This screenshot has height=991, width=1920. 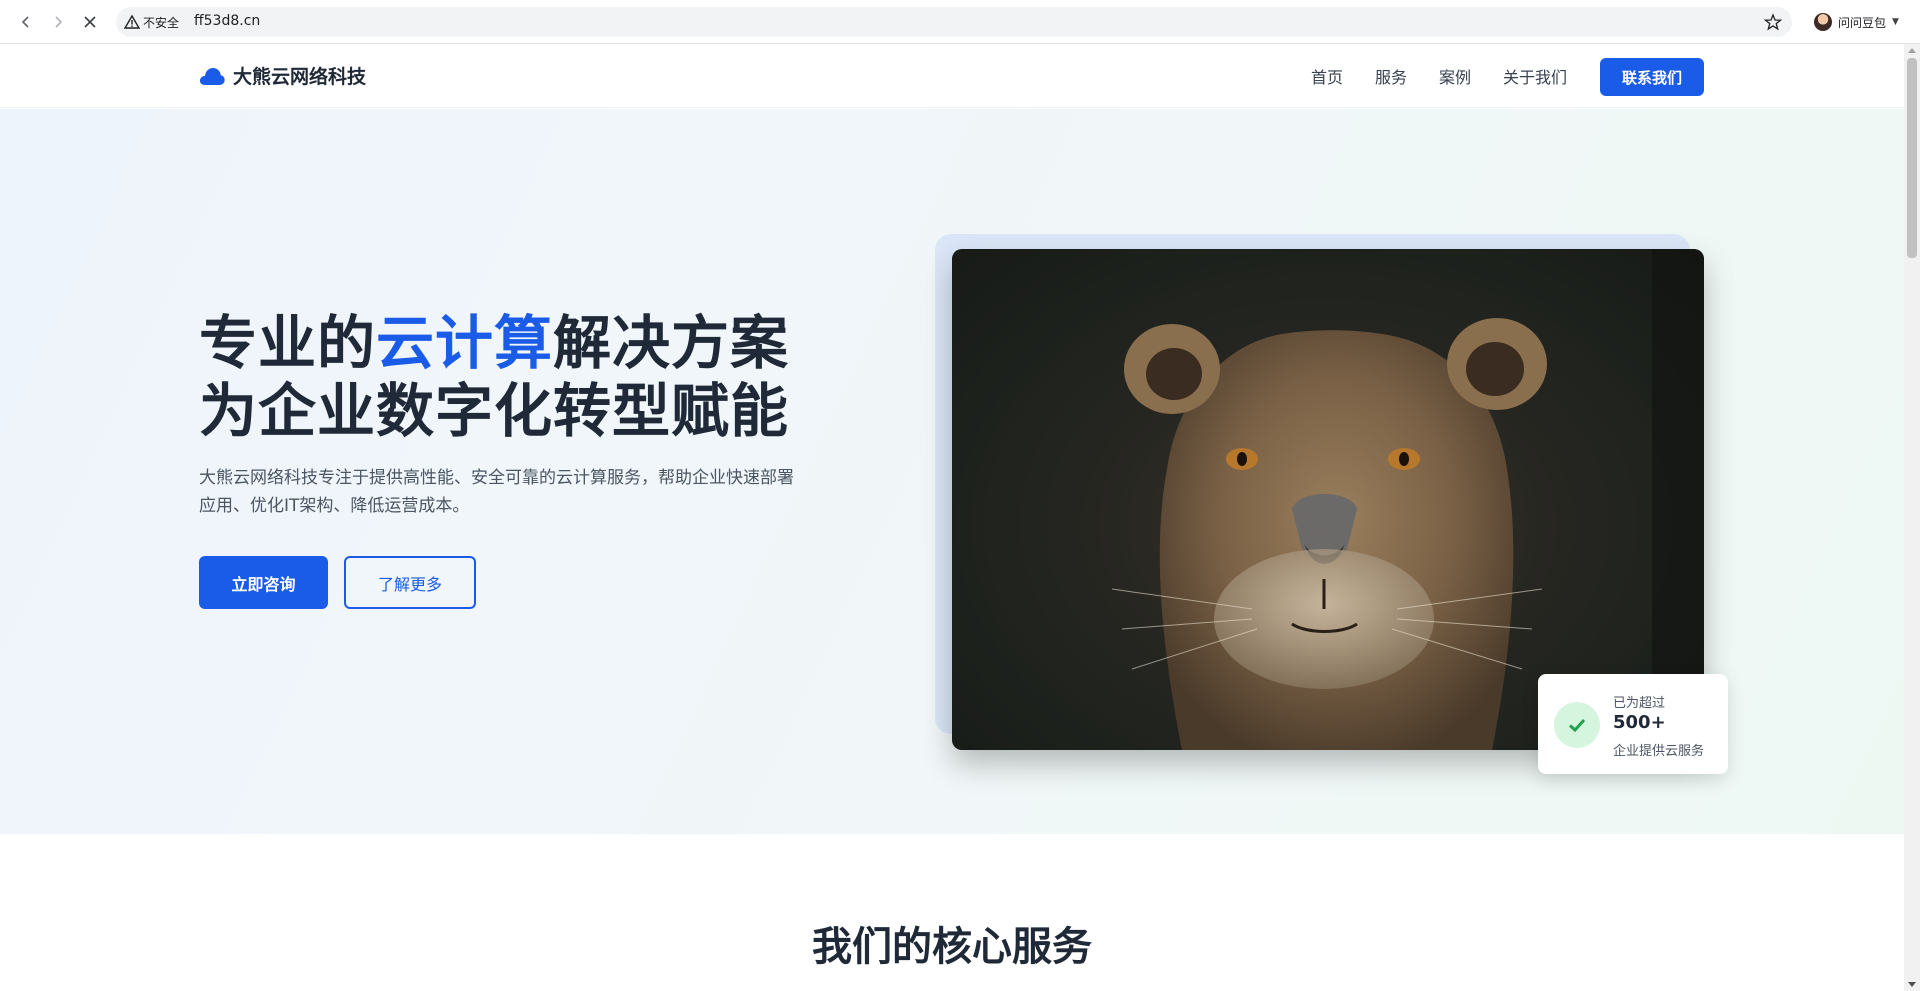 What do you see at coordinates (1895, 22) in the screenshot?
I see `chevron-down-icon: ▼` at bounding box center [1895, 22].